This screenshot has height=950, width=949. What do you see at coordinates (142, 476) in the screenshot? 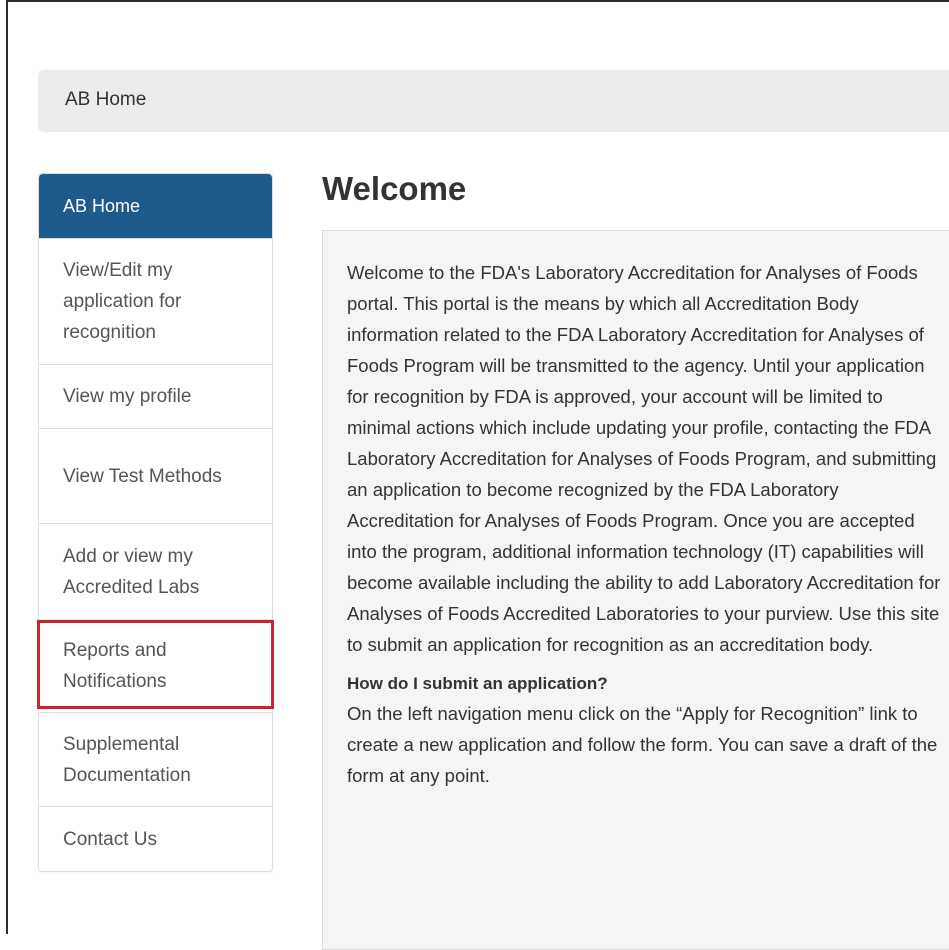
I see `sidebar-item-label: View Test Methods` at bounding box center [142, 476].